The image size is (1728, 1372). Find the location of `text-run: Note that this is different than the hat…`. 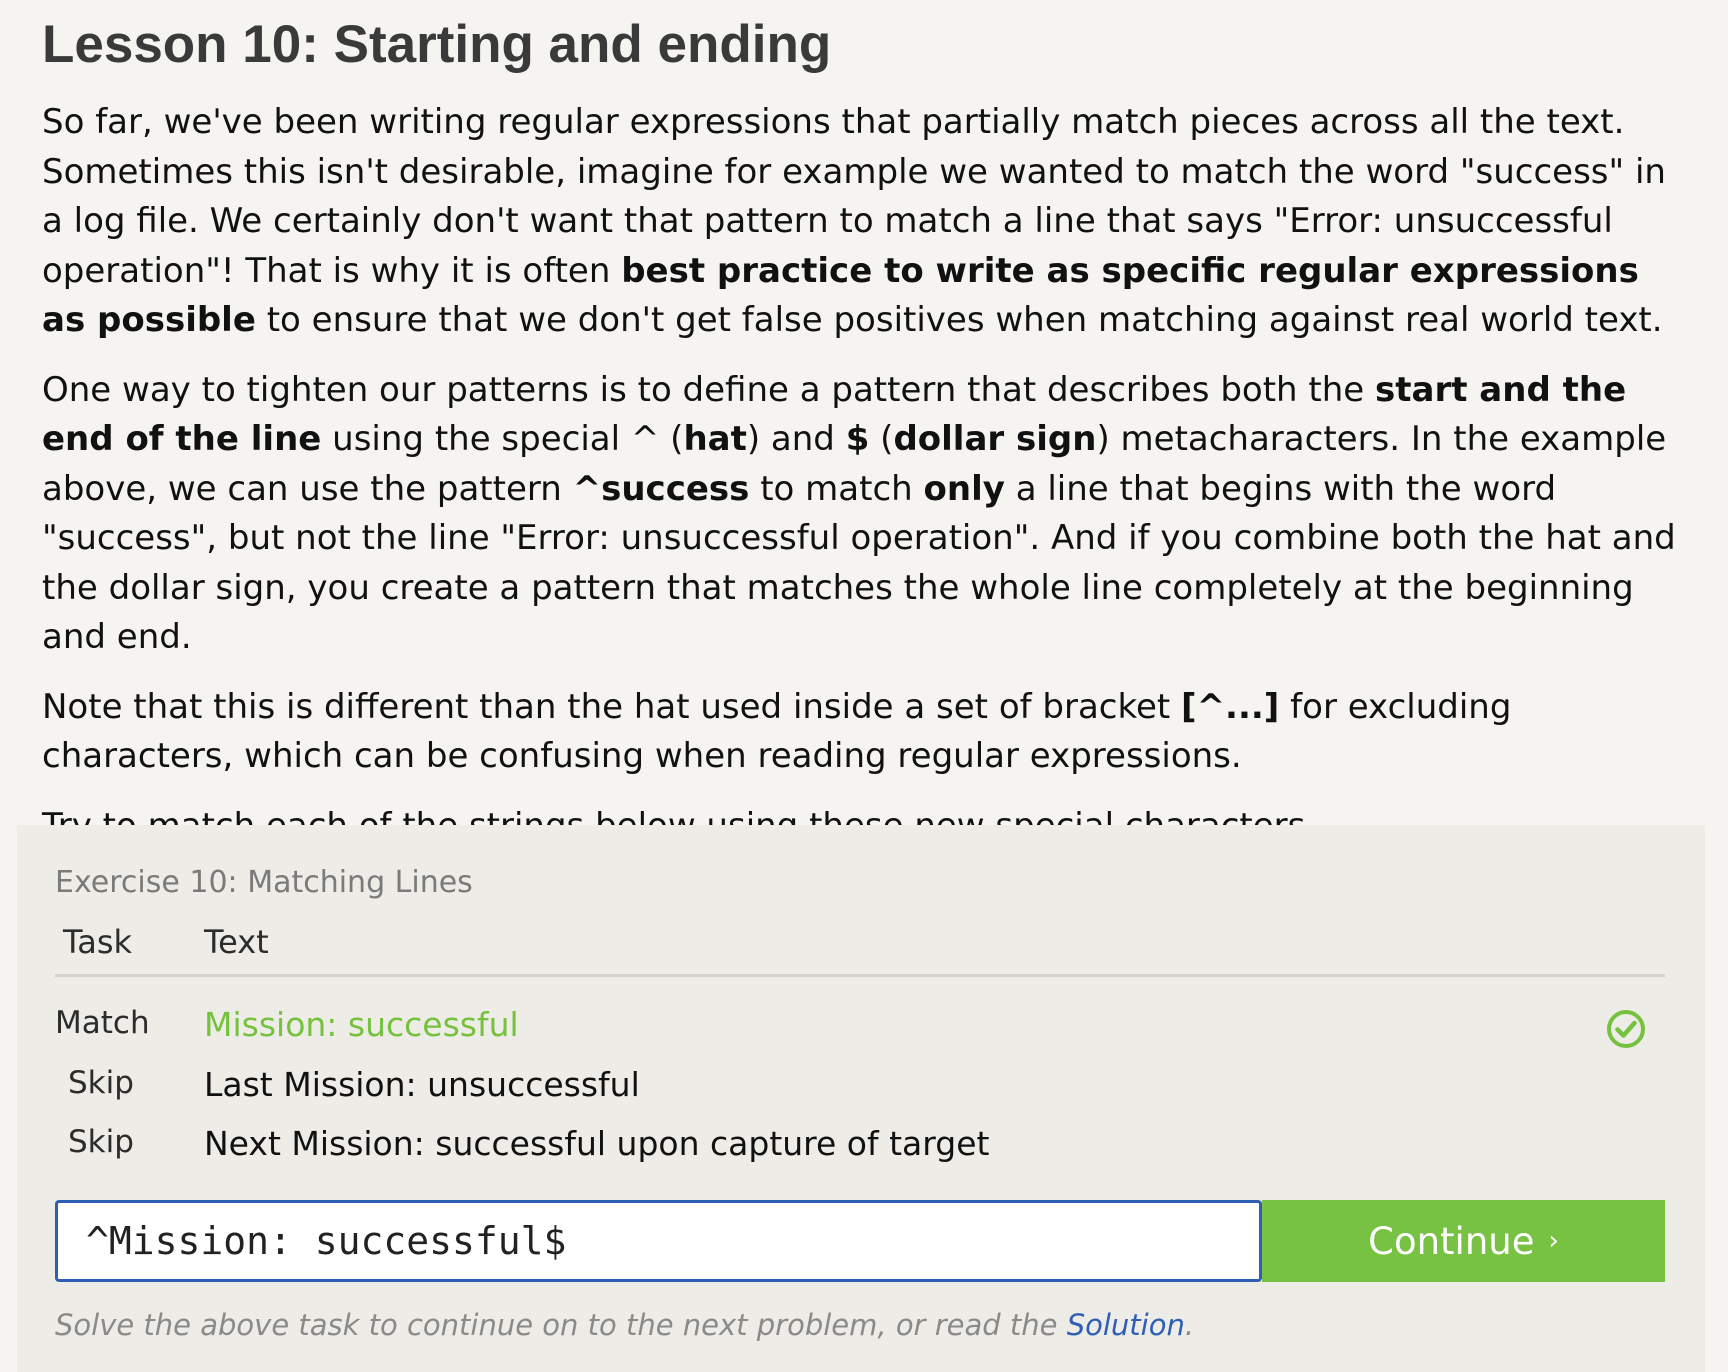

text-run: Note that this is different than the hat… is located at coordinates (612, 706).